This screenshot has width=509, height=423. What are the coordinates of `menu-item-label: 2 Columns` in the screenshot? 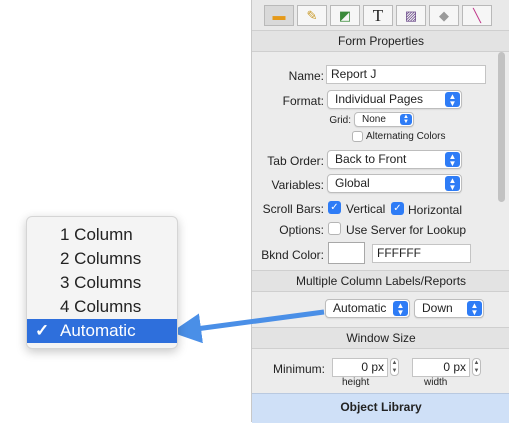 It's located at (101, 258).